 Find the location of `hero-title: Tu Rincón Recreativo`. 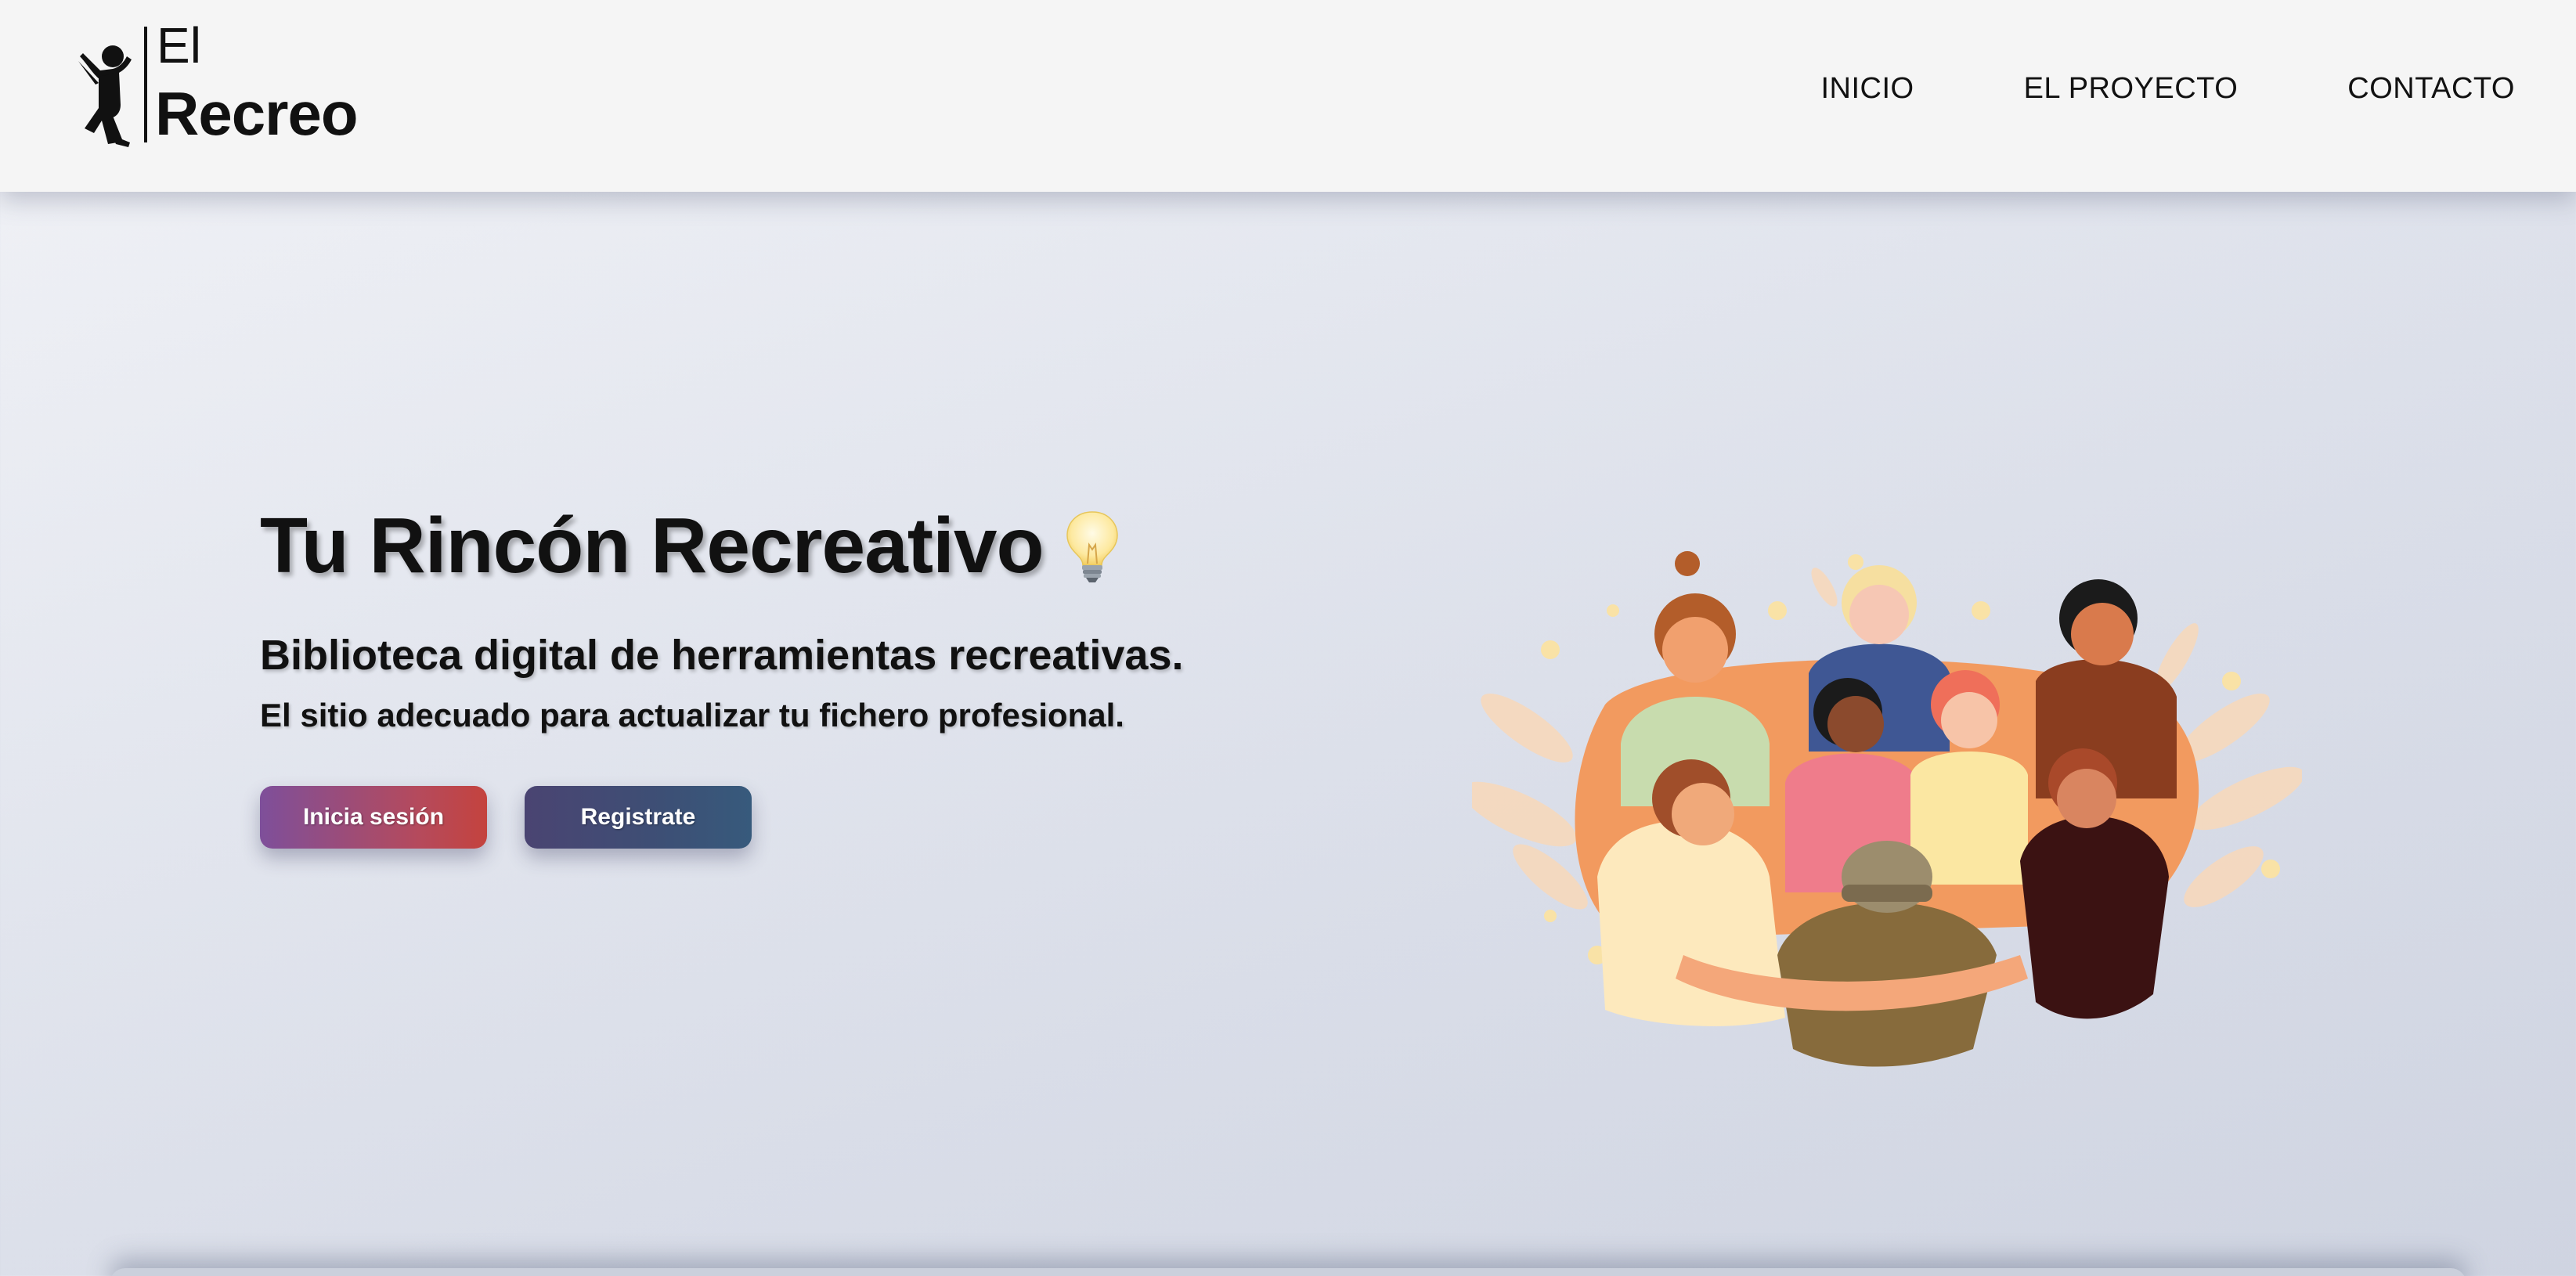

hero-title: Tu Rincón Recreativo is located at coordinates (690, 546).